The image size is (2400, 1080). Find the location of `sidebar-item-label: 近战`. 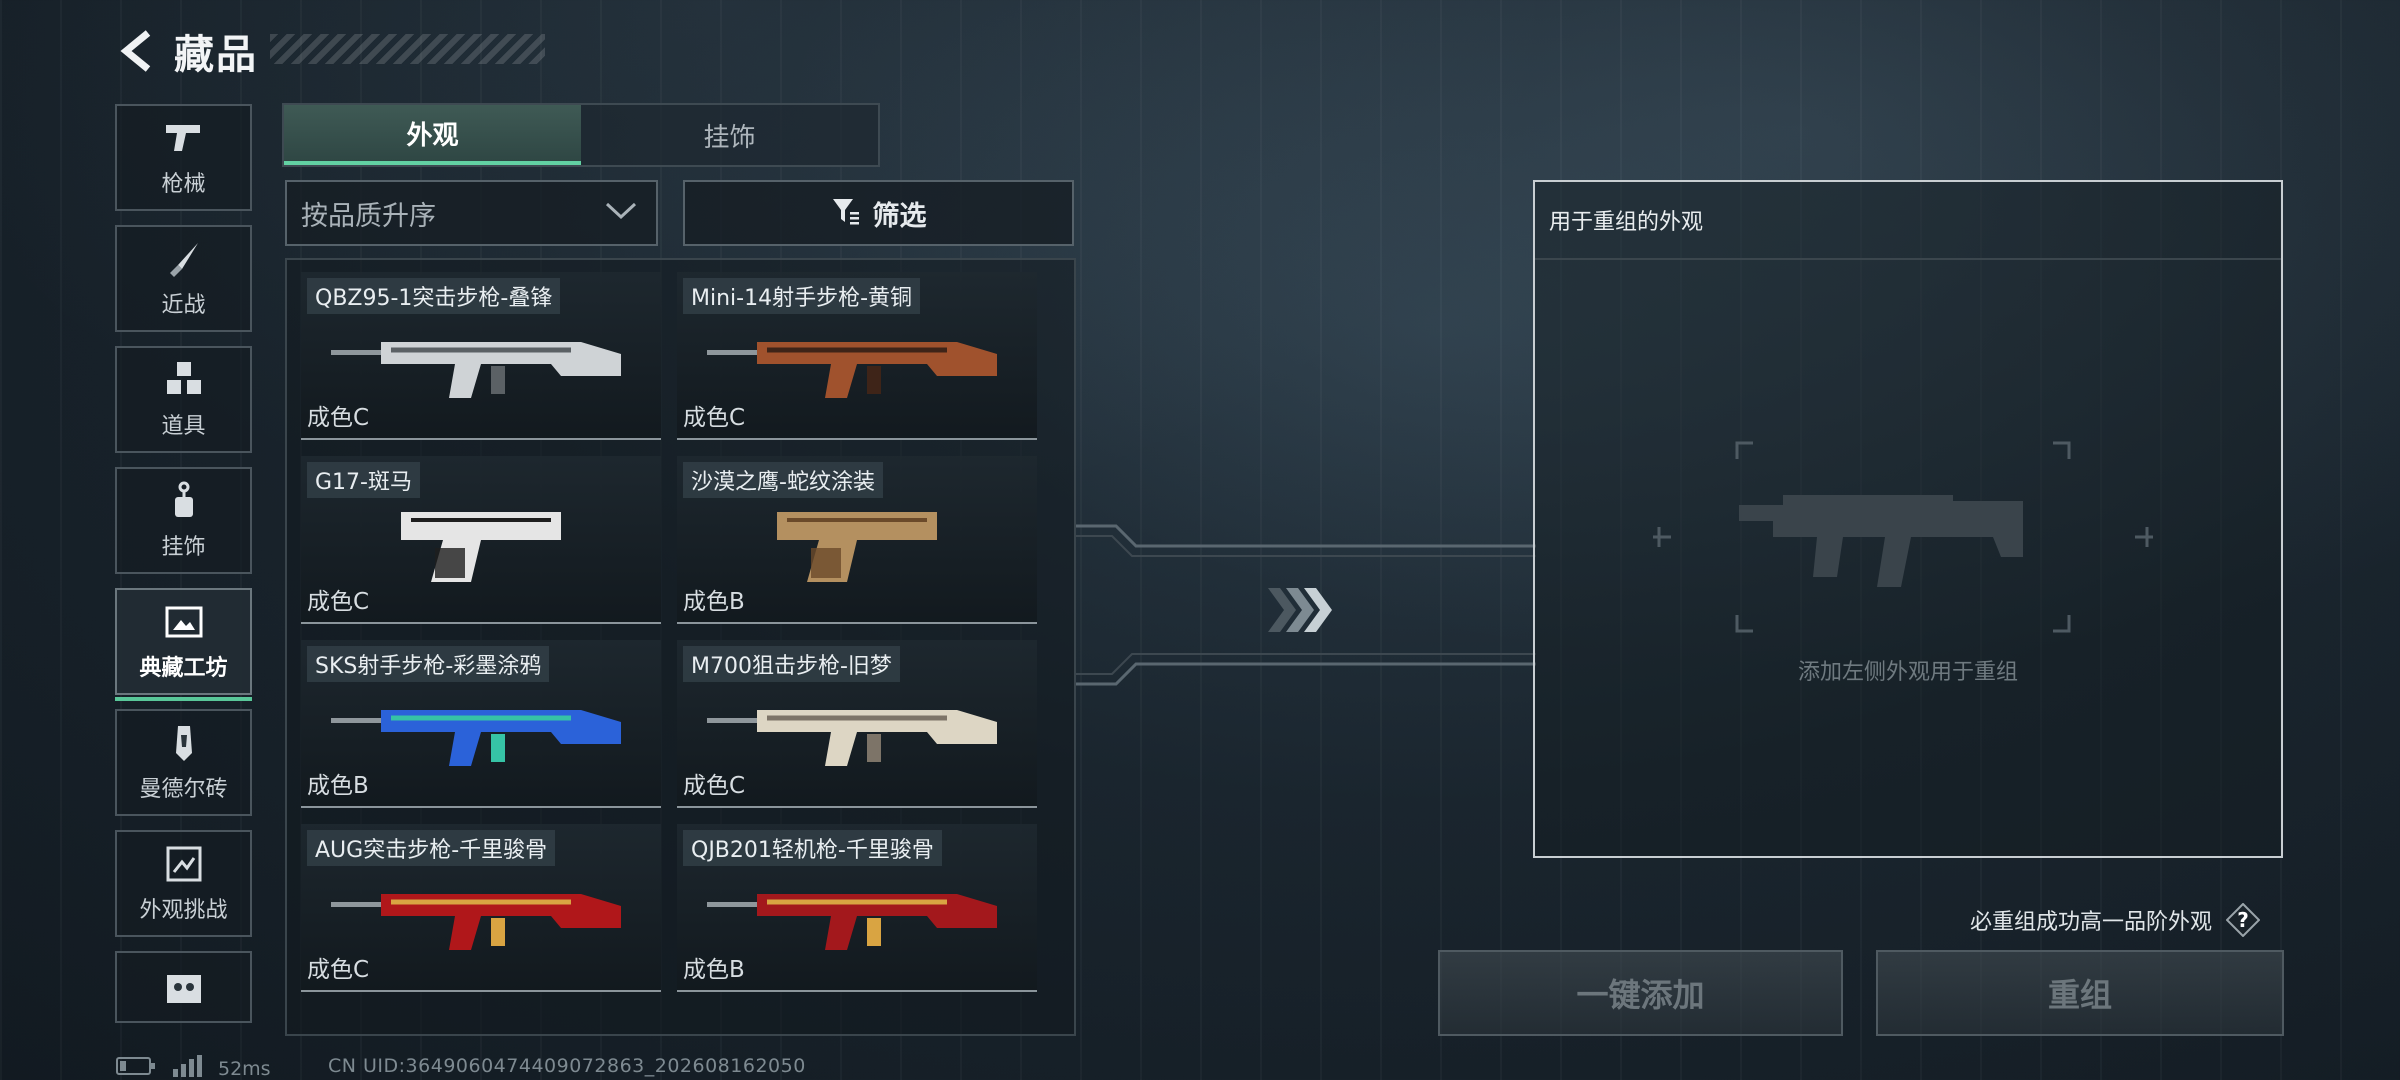

sidebar-item-label: 近战 is located at coordinates (183, 305).